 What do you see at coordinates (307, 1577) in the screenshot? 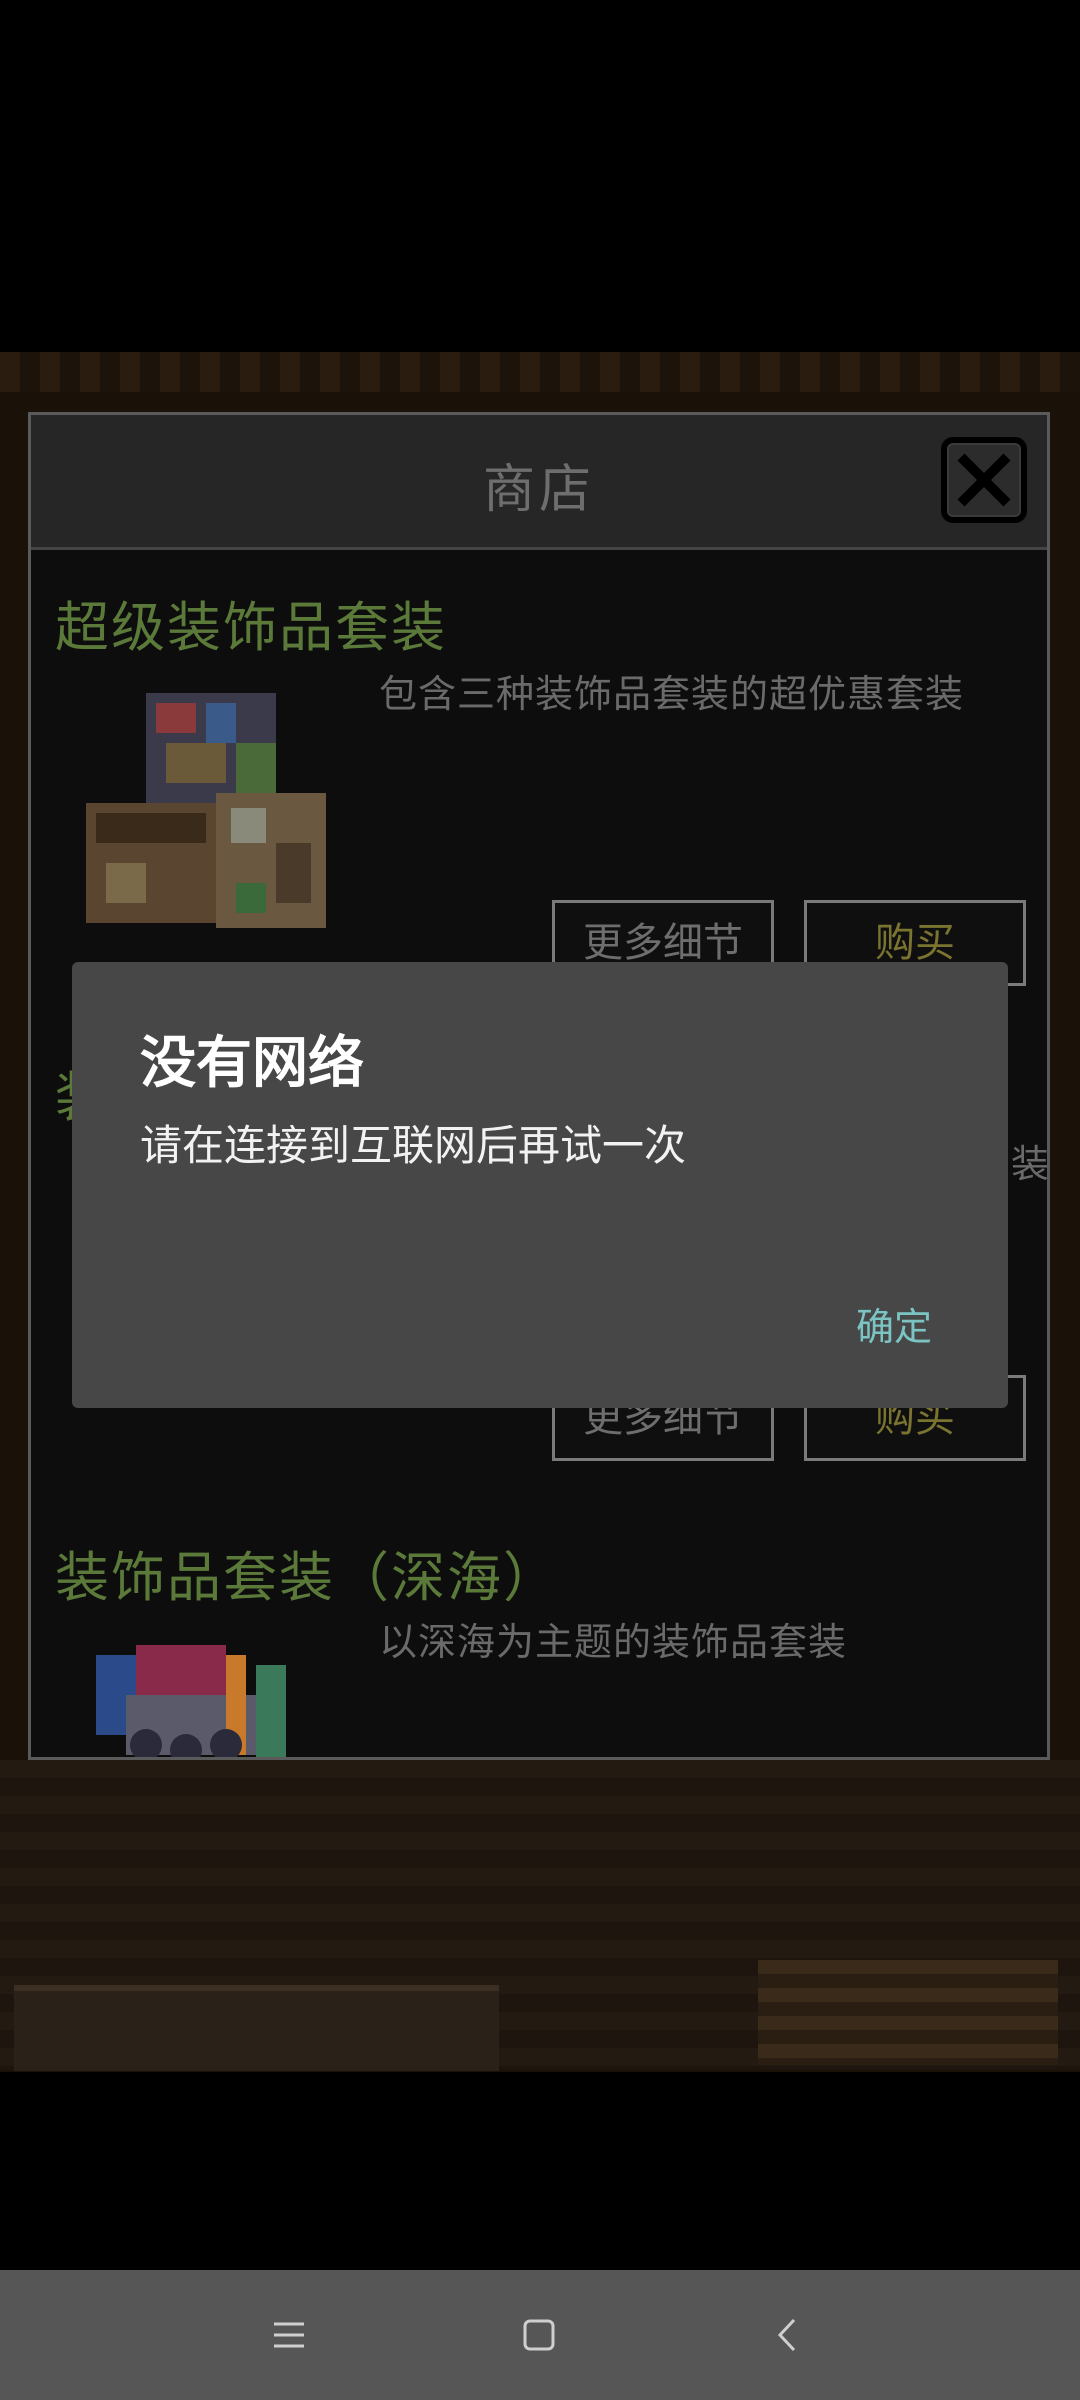
I see `item-title: 装饰品套装（深海）` at bounding box center [307, 1577].